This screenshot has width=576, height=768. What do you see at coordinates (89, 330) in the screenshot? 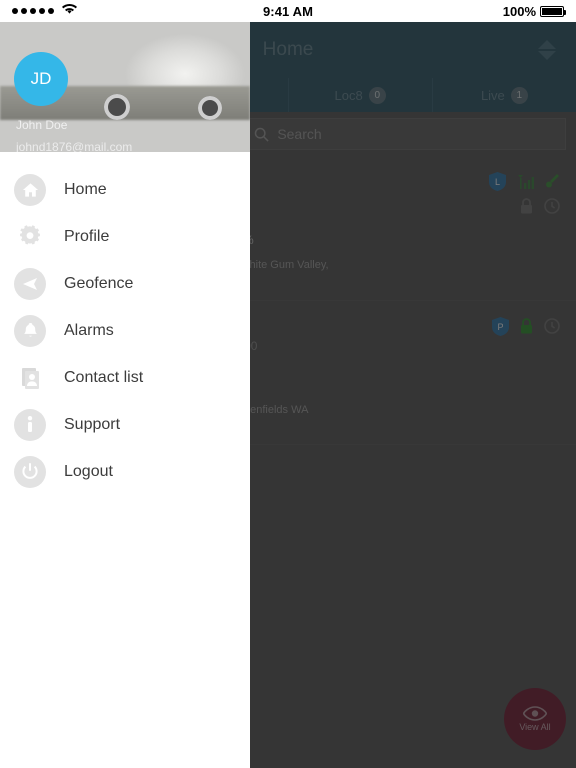
I see `sidebar-item-label: Alarms` at bounding box center [89, 330].